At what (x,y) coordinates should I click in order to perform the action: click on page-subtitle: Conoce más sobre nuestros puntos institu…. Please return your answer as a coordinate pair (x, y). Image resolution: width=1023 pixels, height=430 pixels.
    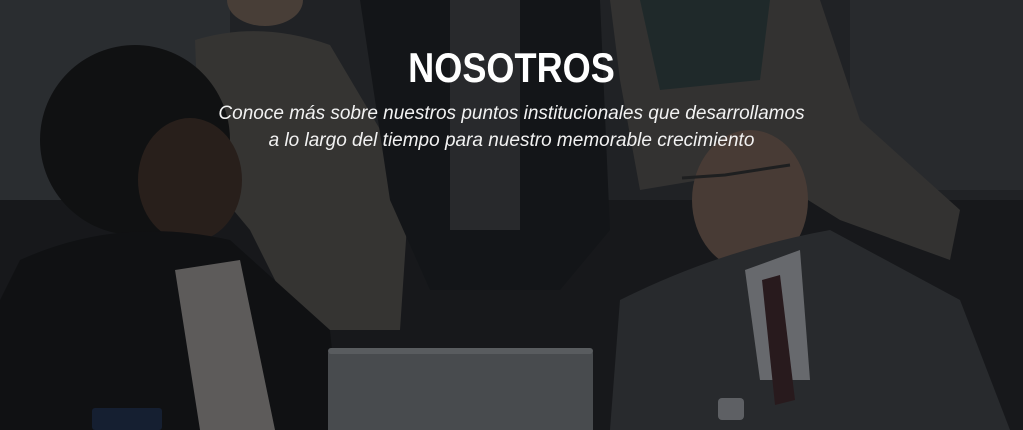
    Looking at the image, I should click on (512, 127).